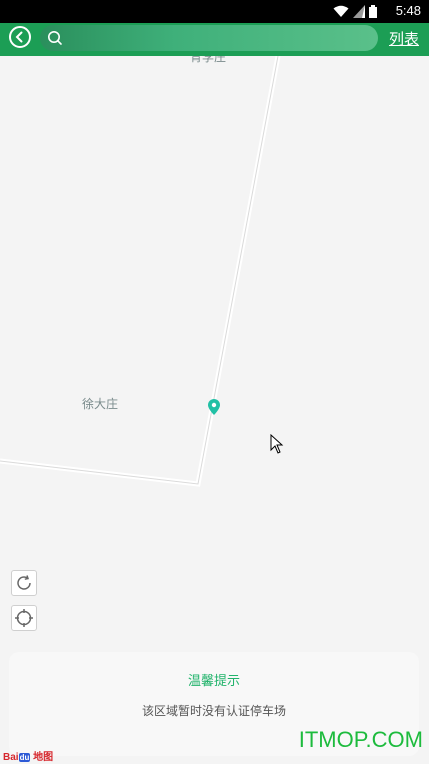 This screenshot has width=429, height=764. Describe the element at coordinates (220, 39) in the screenshot. I see `search-input` at that location.